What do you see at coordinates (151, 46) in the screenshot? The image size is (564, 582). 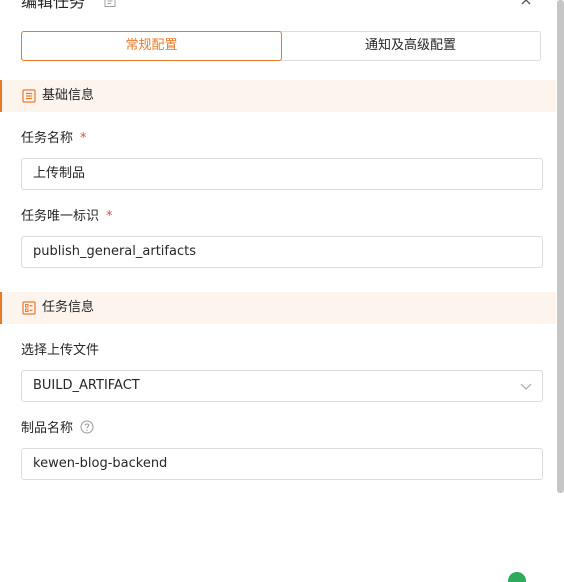 I see `tab-general-config: 常规配置` at bounding box center [151, 46].